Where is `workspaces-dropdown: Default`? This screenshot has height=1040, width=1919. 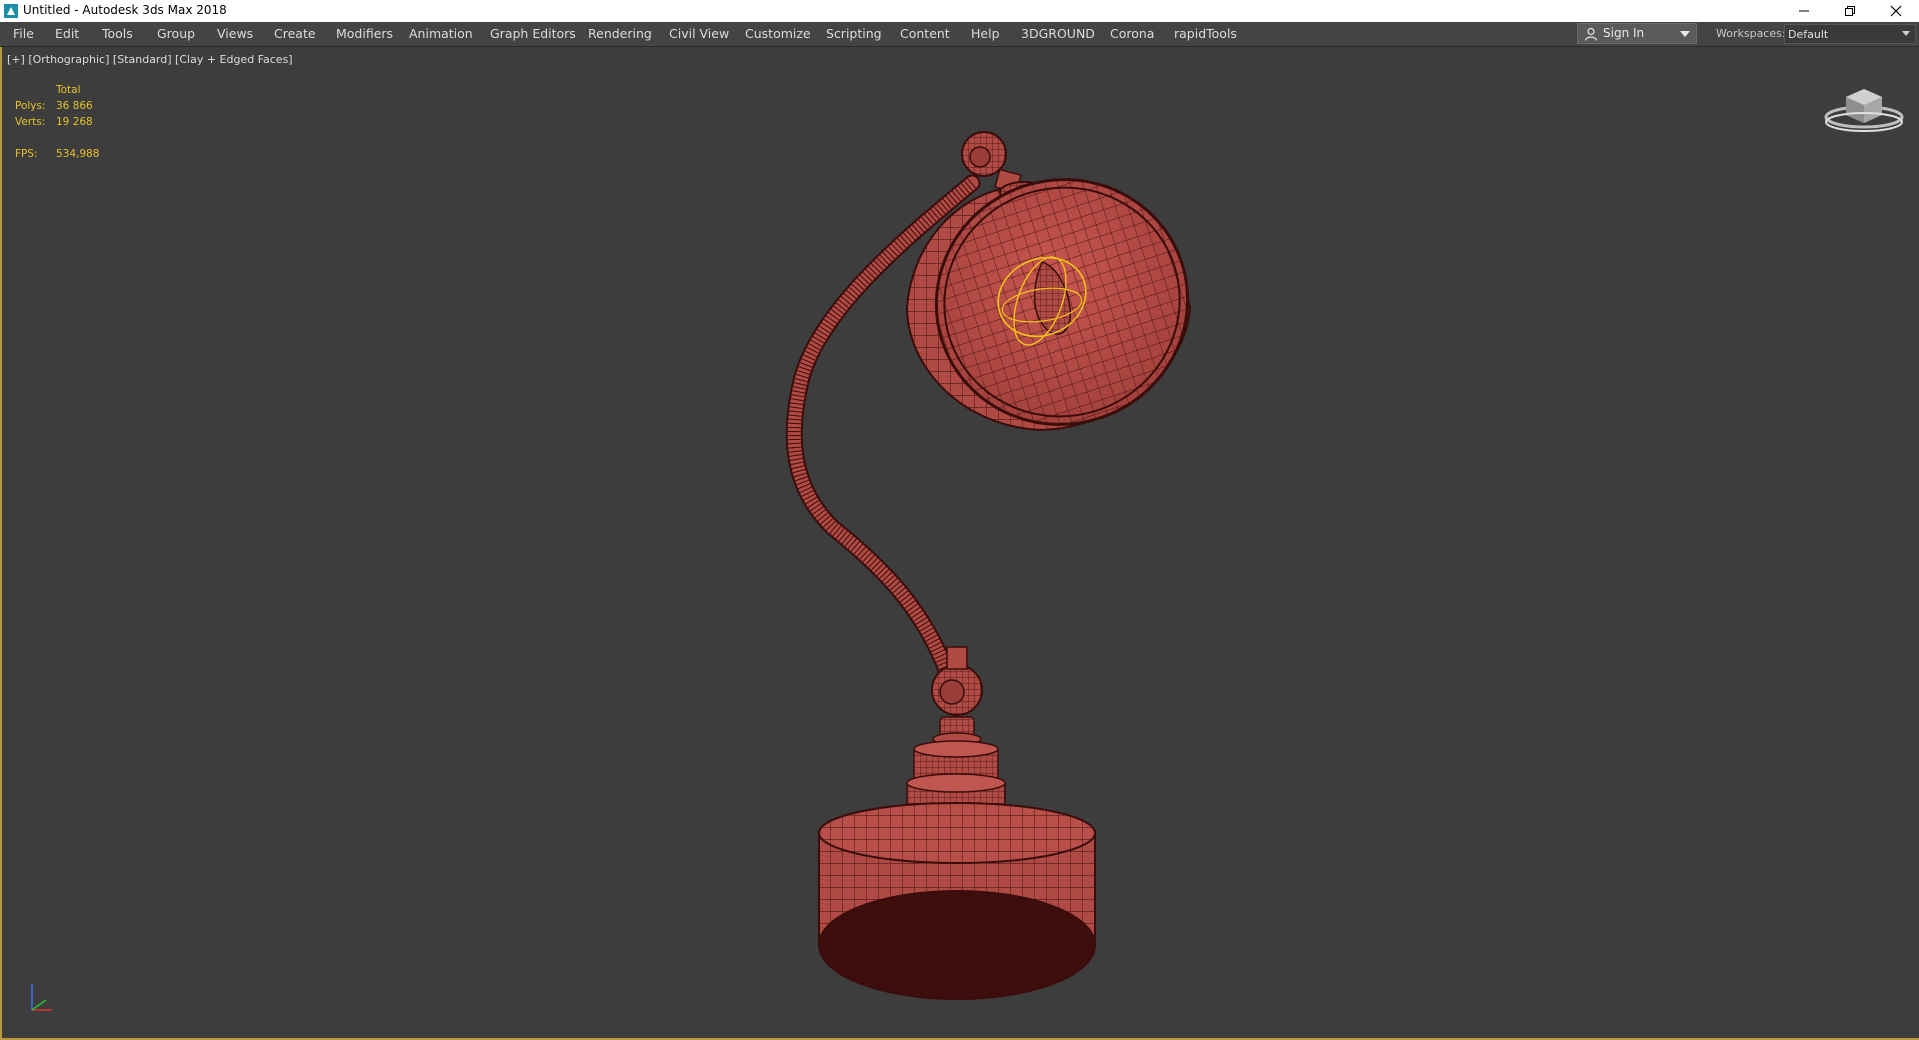
workspaces-dropdown: Default is located at coordinates (1850, 34).